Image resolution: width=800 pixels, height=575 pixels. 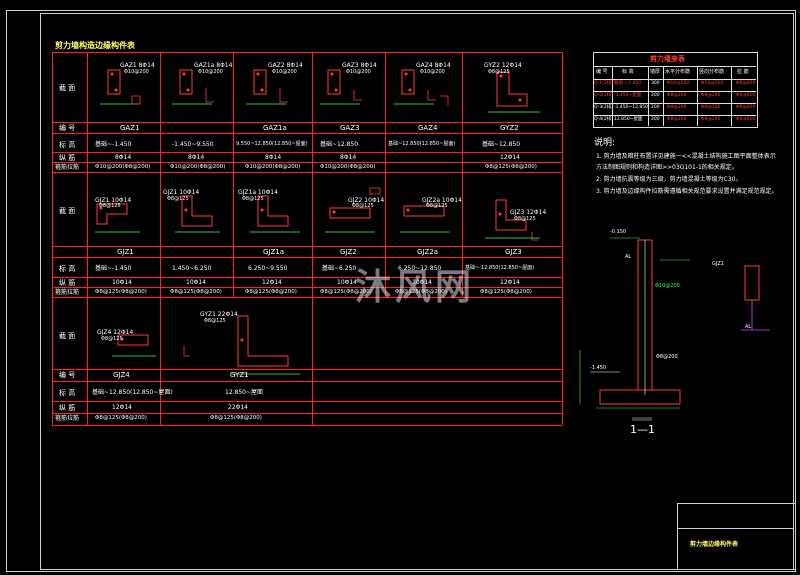 What do you see at coordinates (748, 327) in the screenshot?
I see `section-al2-label: AL` at bounding box center [748, 327].